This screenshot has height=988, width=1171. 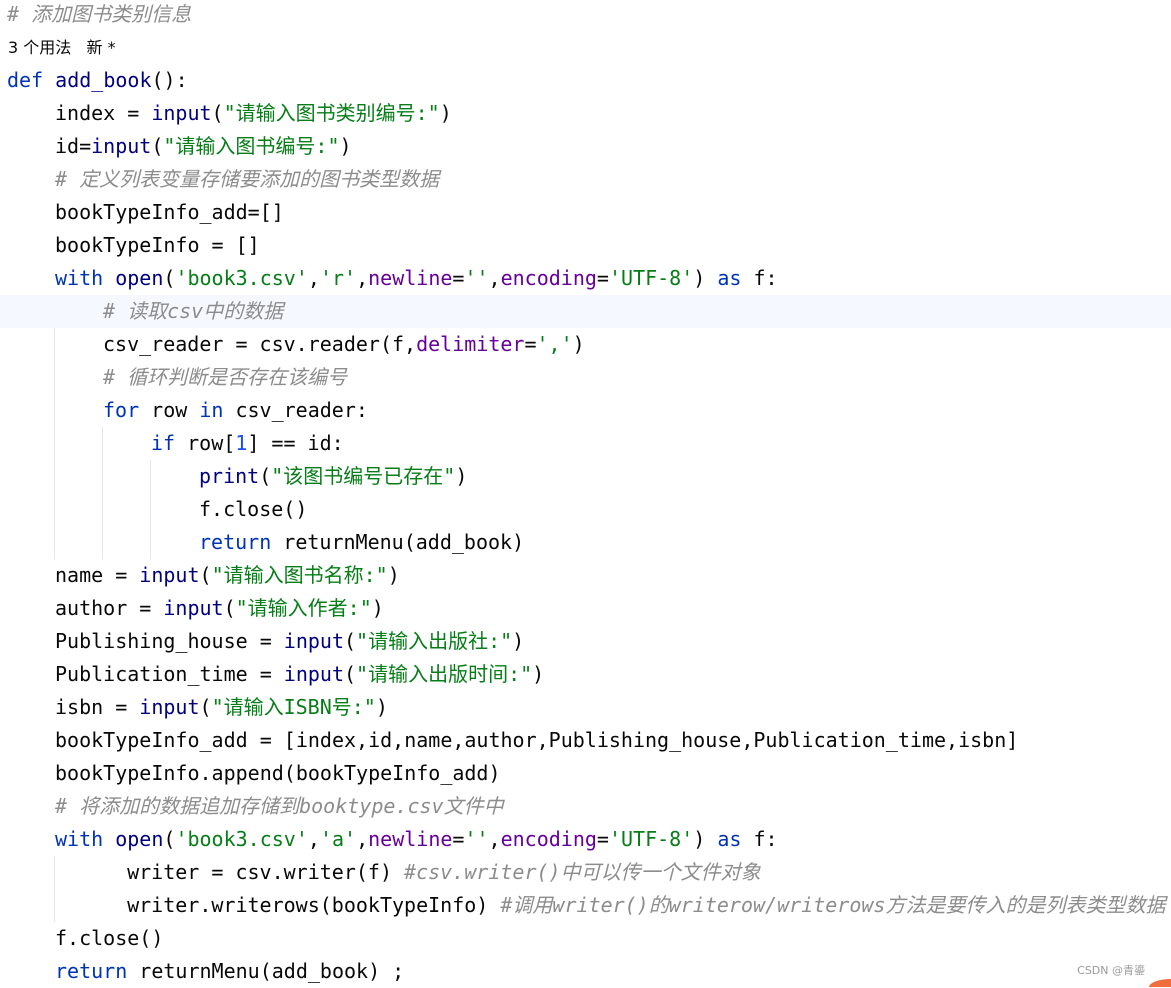 What do you see at coordinates (338, 839) in the screenshot?
I see `code-token: 'a'` at bounding box center [338, 839].